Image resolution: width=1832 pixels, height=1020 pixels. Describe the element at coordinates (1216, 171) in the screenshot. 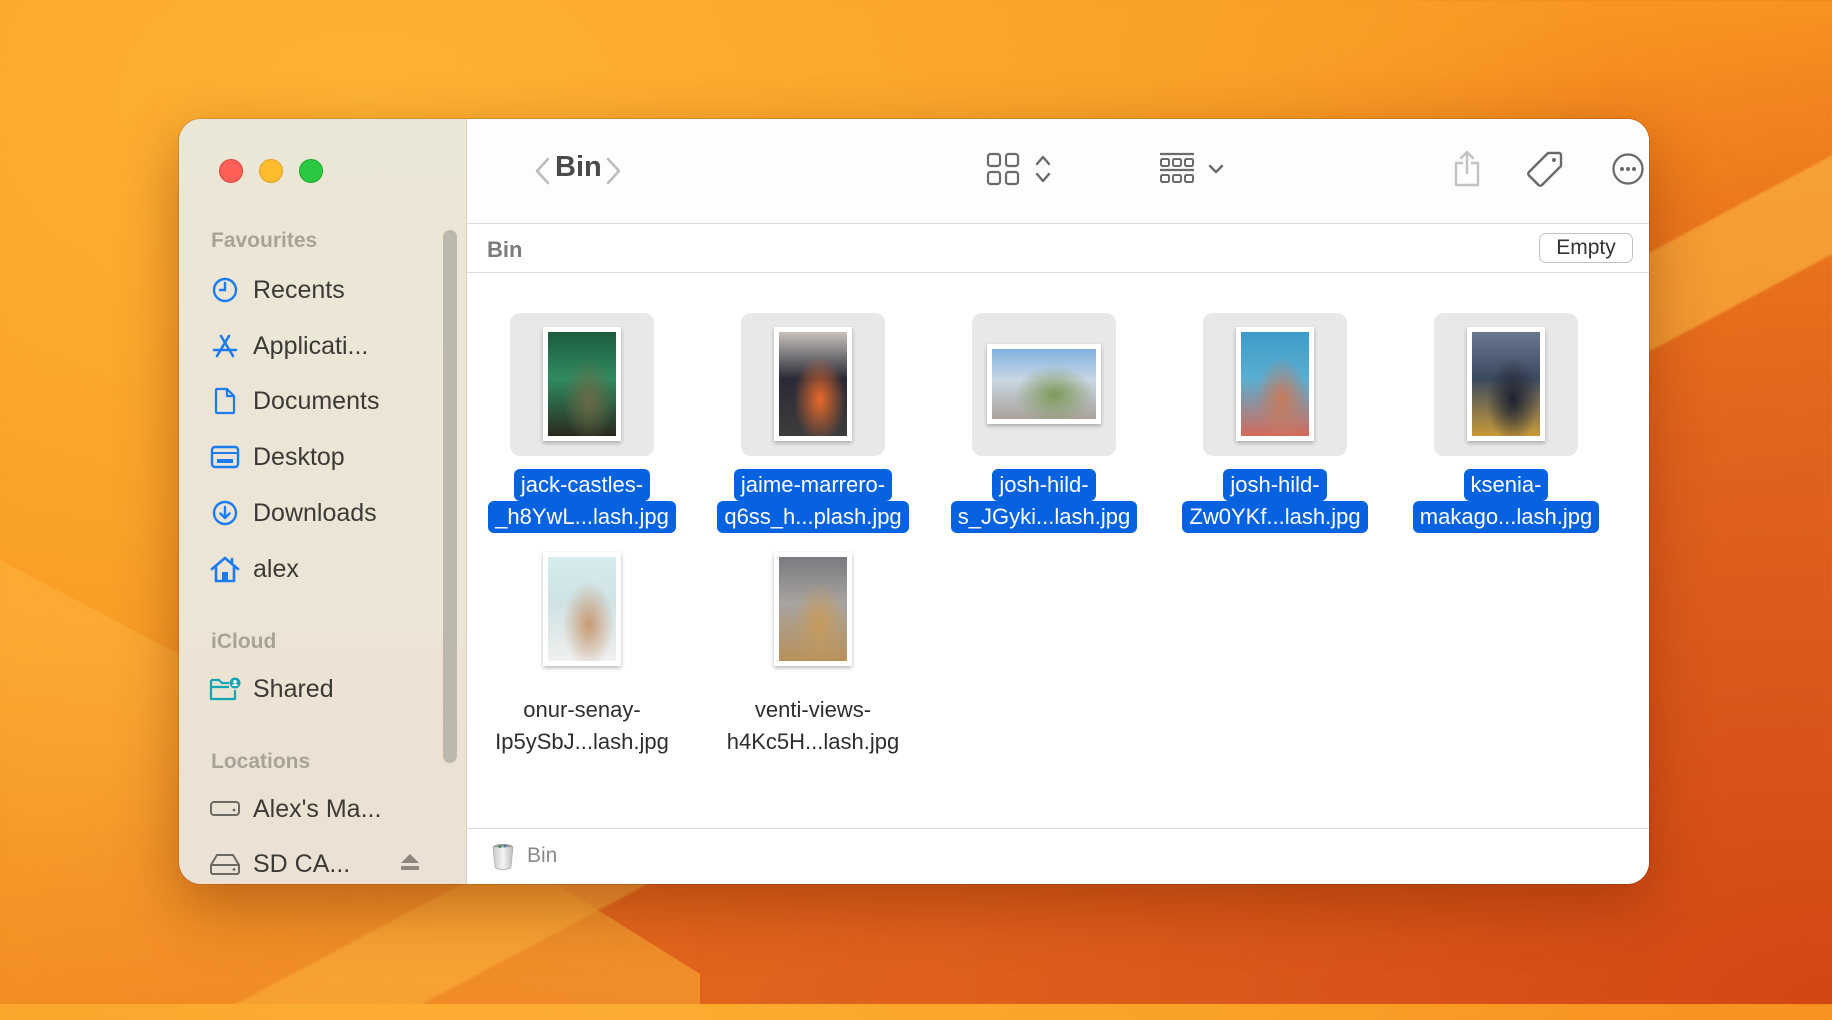

I see `chevron-down-icon` at that location.